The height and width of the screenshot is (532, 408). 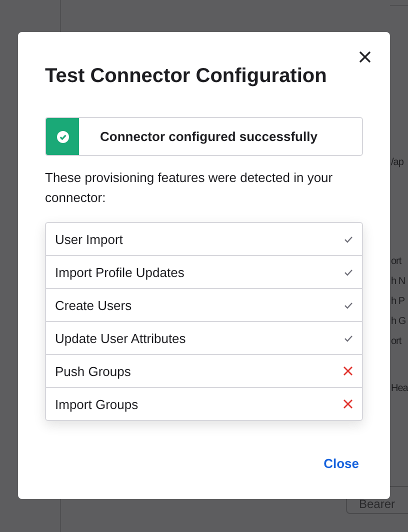 I want to click on feature-label: Update User Attributes, so click(x=120, y=338).